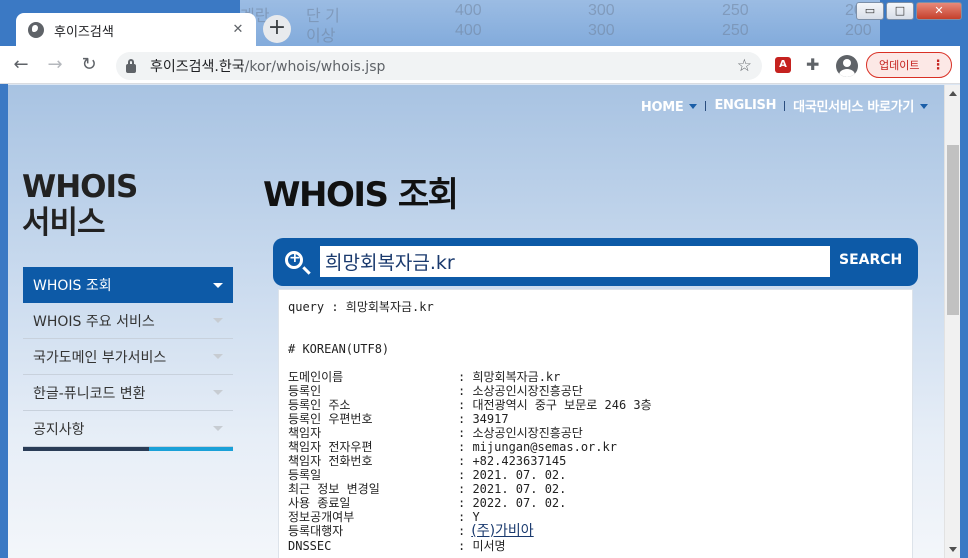 The image size is (968, 558). Describe the element at coordinates (870, 260) in the screenshot. I see `search-button: SEARCH` at that location.